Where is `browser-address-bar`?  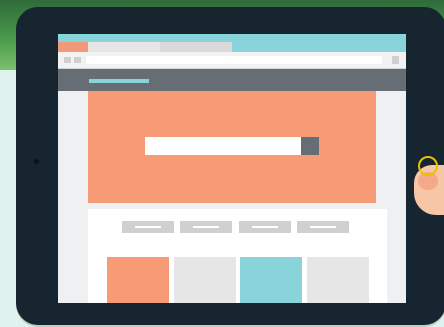 browser-address-bar is located at coordinates (232, 60).